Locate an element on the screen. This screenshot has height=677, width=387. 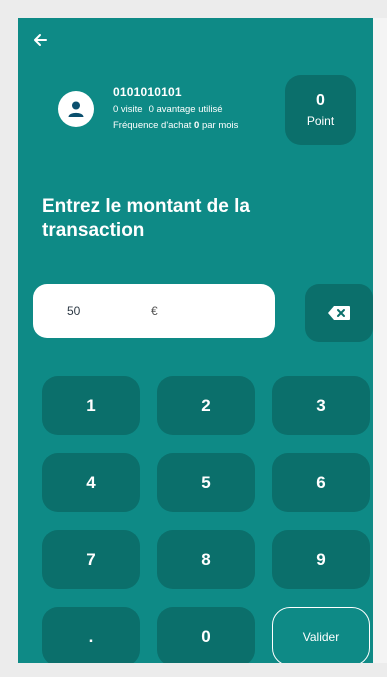
customer-stats: 0 visite 0 avantage utilisé is located at coordinates (175, 109).